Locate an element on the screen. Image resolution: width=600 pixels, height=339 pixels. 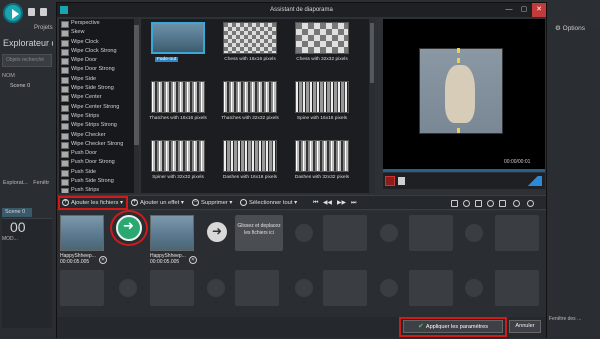
transition-label: Spine with 16x16 pixels is located at coordinates (322, 118).